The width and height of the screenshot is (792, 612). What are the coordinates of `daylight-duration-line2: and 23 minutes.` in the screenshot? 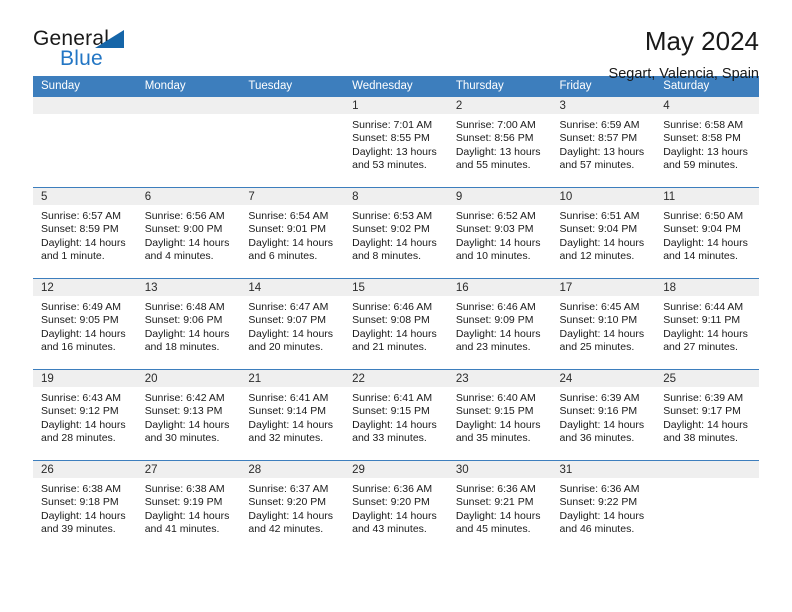 It's located at (493, 347).